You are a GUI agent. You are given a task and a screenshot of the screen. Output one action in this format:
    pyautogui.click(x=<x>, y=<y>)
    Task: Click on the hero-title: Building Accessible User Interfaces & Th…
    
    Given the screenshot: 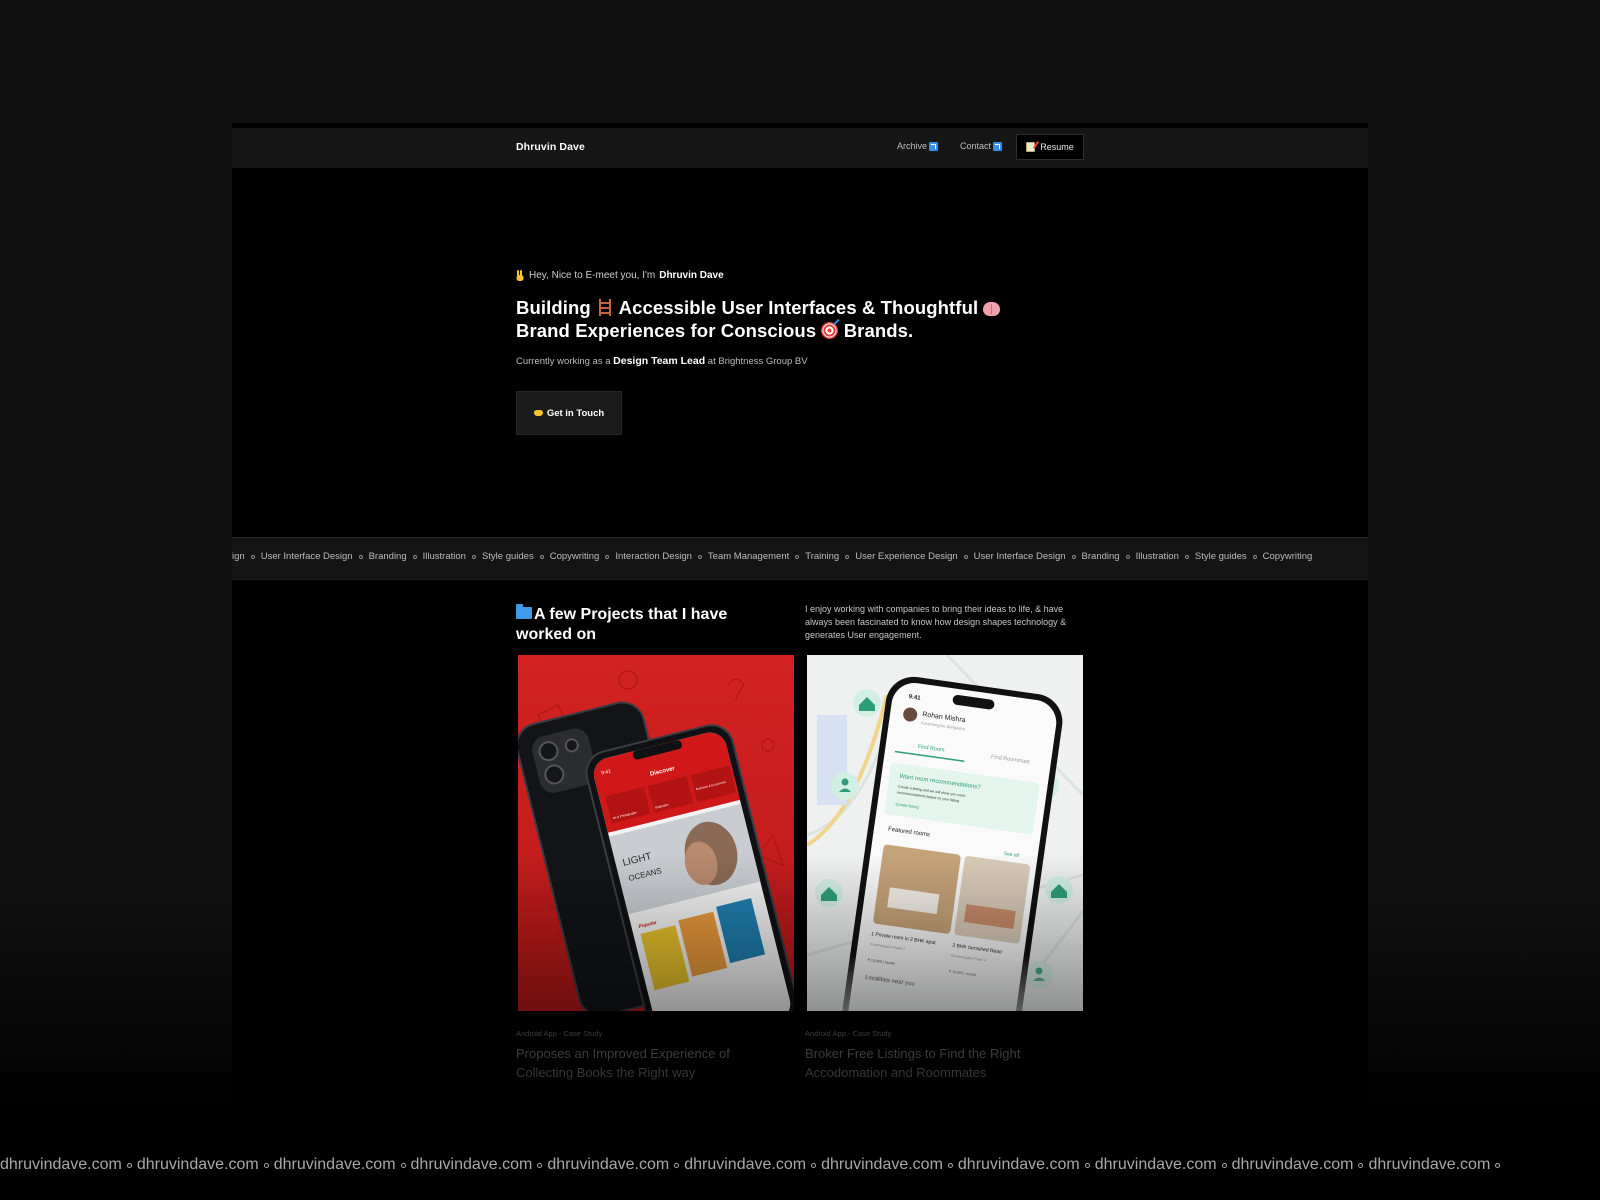 What is the action you would take?
    pyautogui.click(x=806, y=319)
    